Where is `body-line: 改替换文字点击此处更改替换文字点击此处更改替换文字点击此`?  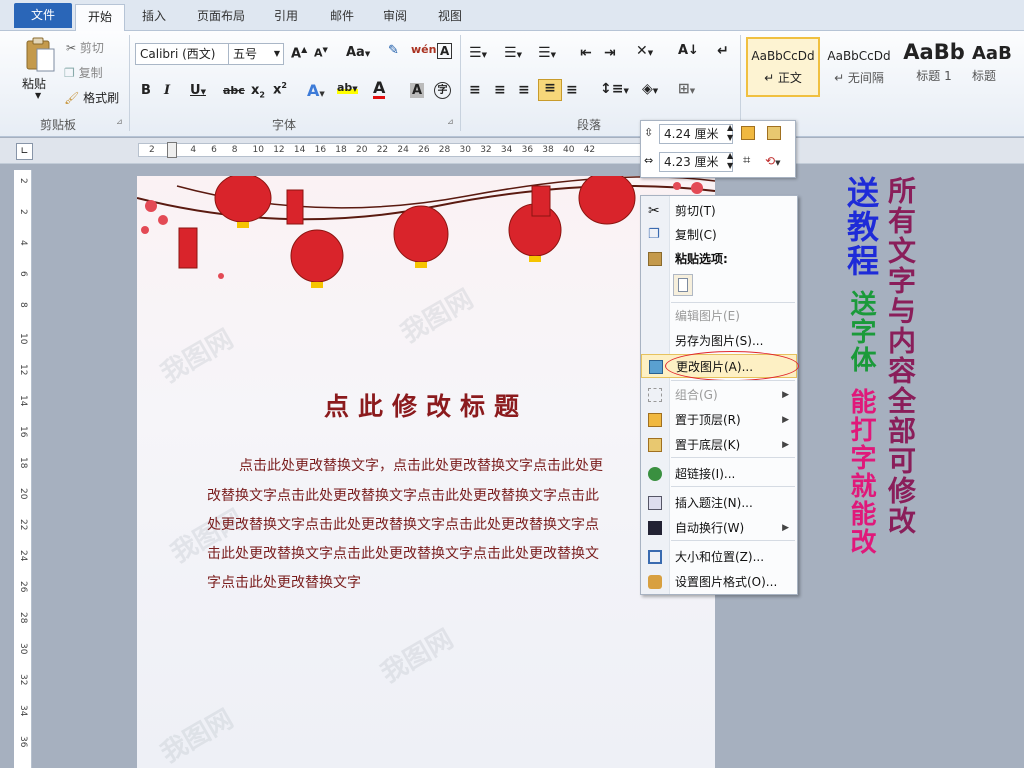
body-line: 改替换文字点击此处更改替换文字点击此处更改替换文字点击此 is located at coordinates (461, 495).